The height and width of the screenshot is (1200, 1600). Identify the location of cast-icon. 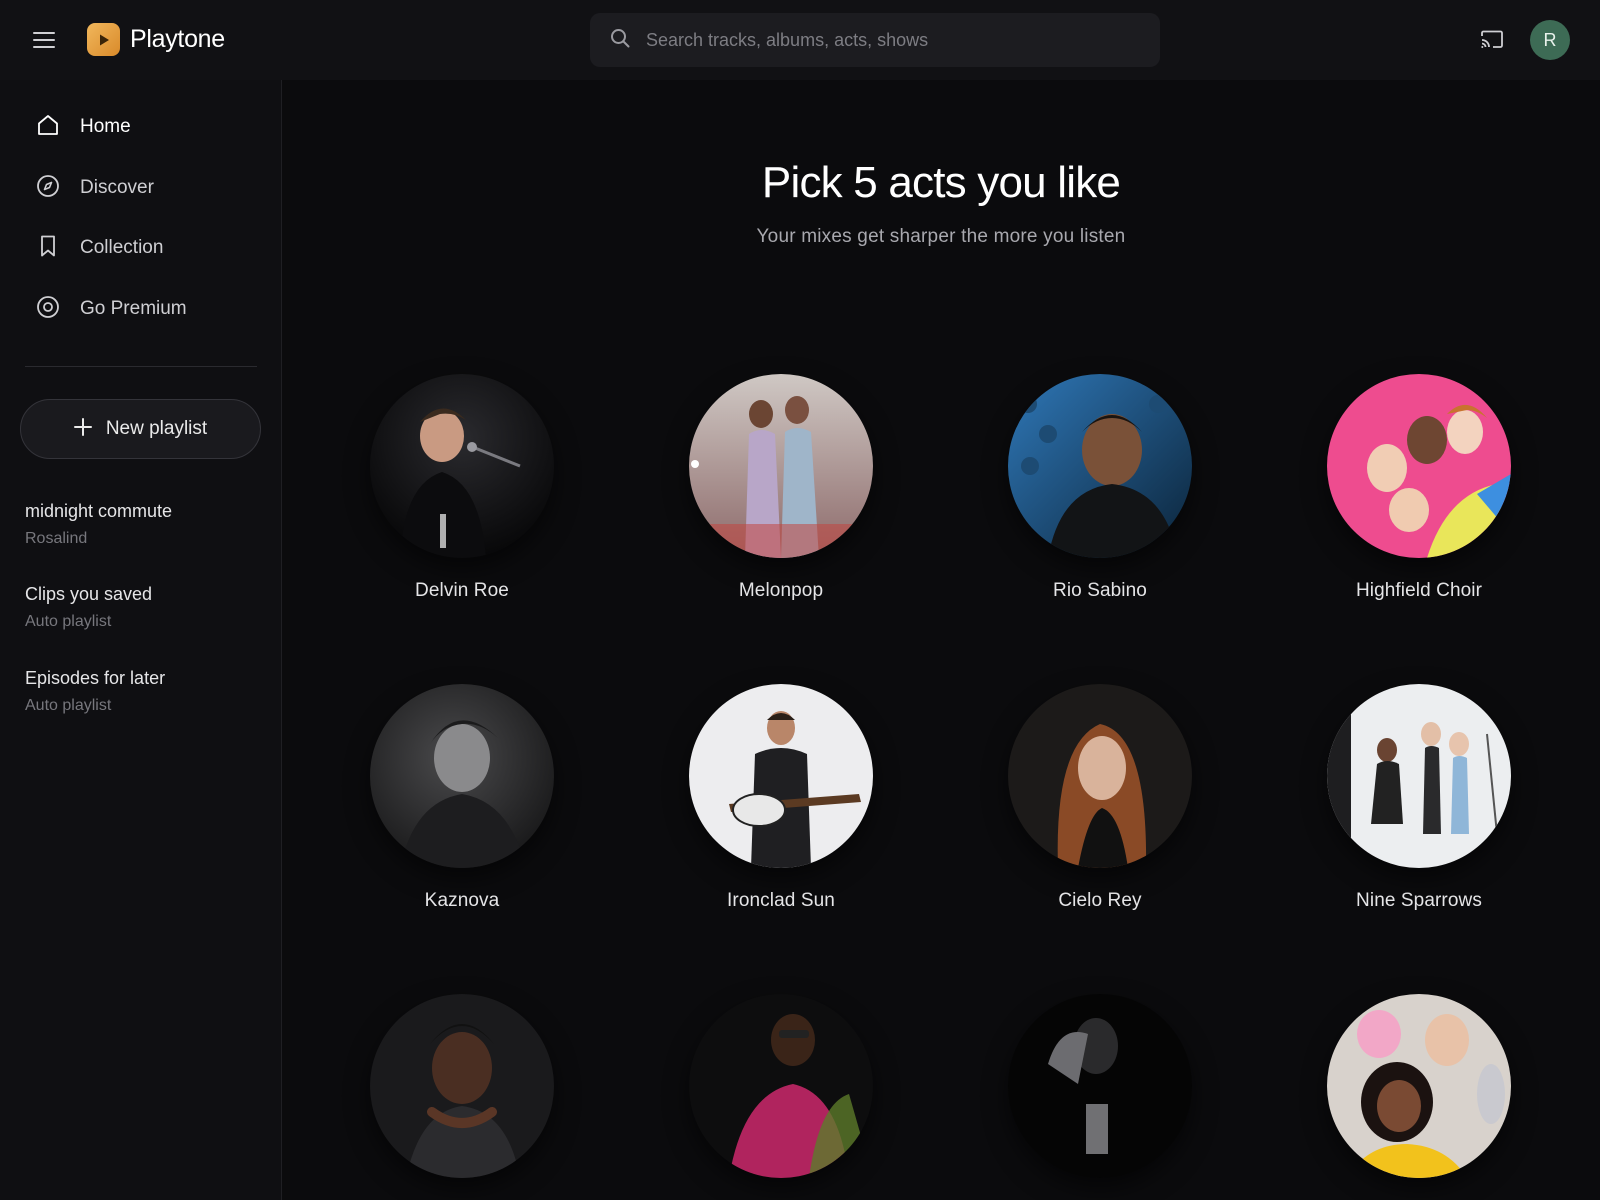
(1492, 40).